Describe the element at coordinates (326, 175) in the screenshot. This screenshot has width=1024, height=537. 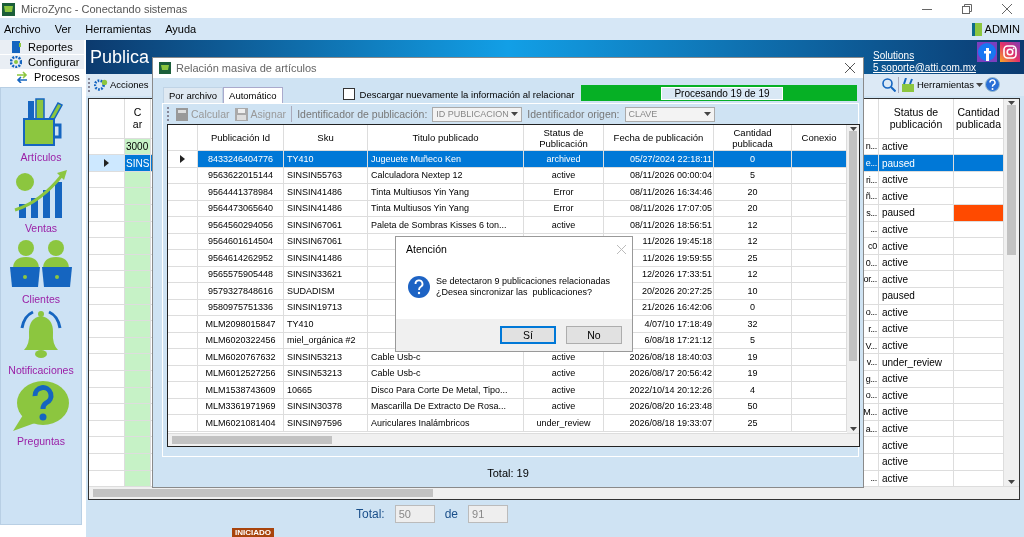
I see `table-cell: SINSIN55763` at that location.